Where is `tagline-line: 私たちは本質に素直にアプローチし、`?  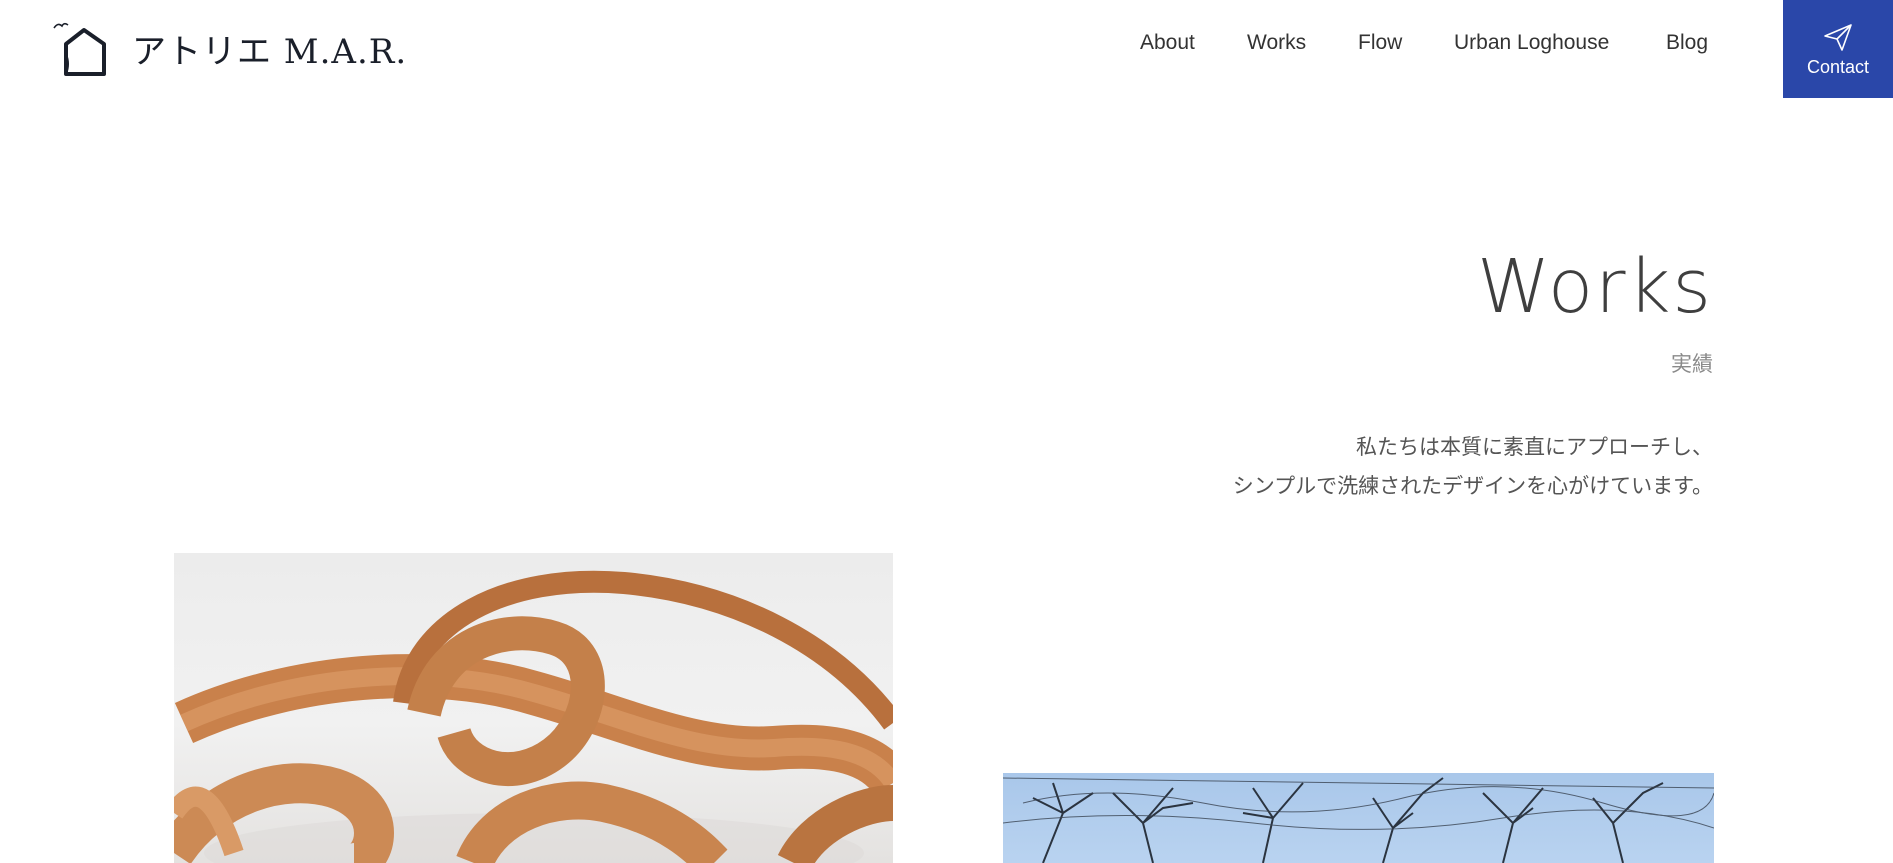
tagline-line: 私たちは本質に素直にアプローチし、 is located at coordinates (1534, 447).